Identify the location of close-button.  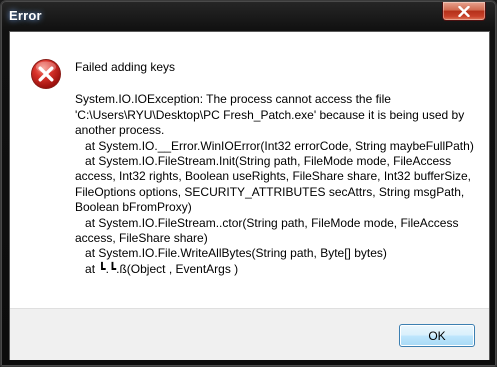
(464, 11).